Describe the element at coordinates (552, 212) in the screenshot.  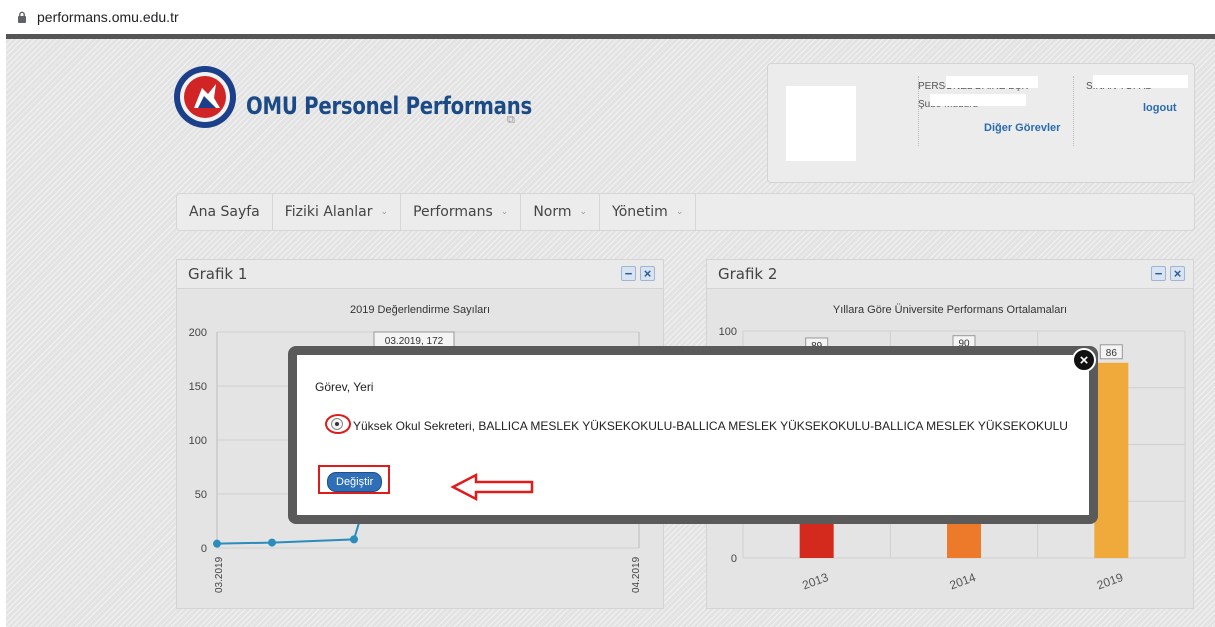
I see `nav-label: Norm` at that location.